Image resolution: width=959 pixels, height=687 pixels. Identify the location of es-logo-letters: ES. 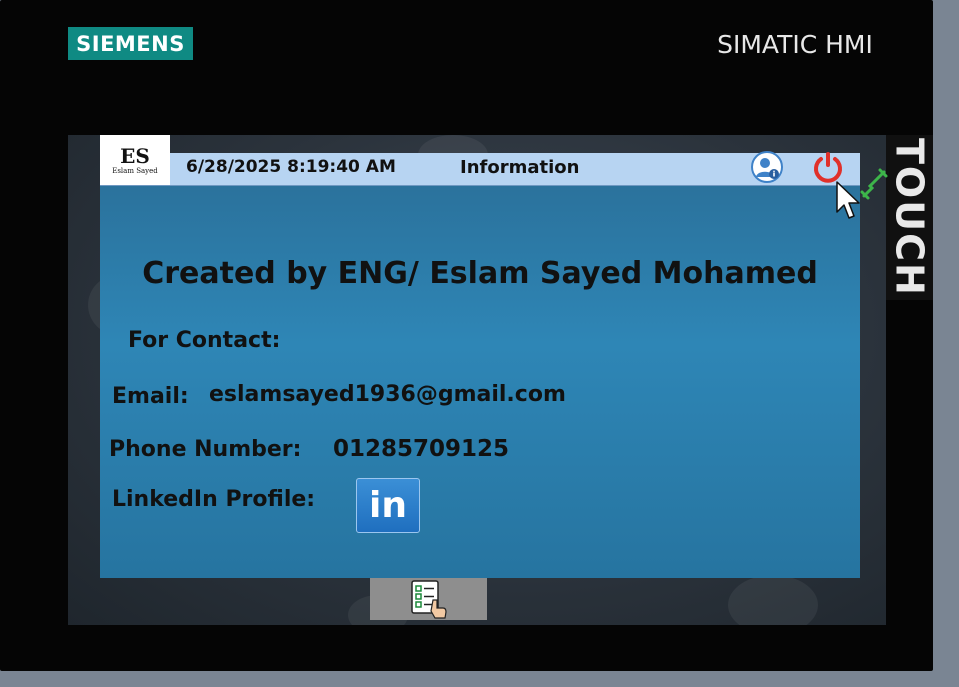
(135, 156).